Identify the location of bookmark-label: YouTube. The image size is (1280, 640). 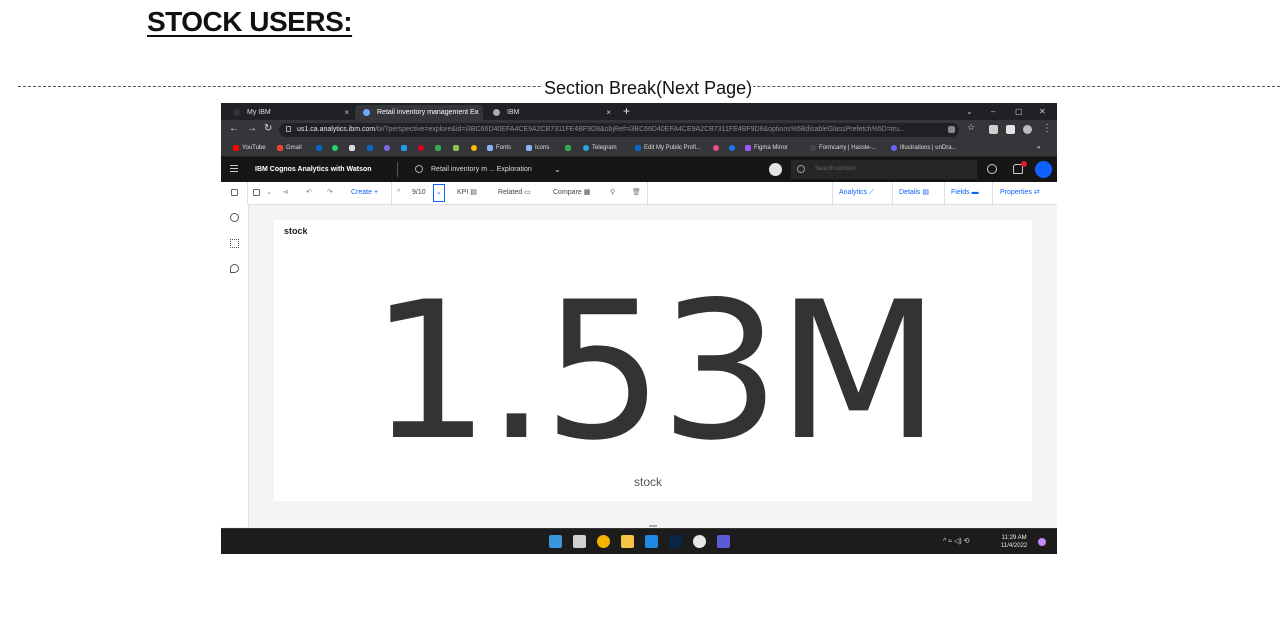
(254, 148).